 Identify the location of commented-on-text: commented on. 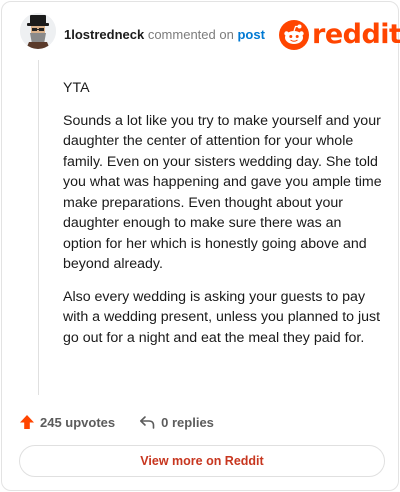
(190, 34).